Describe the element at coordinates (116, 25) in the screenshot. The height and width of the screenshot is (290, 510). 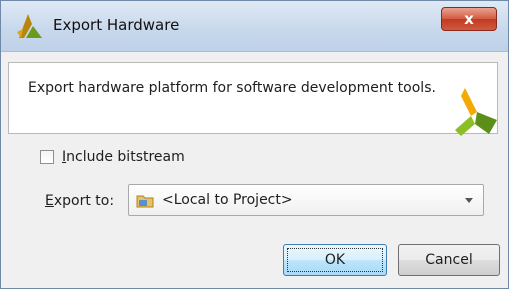
I see `window-title: Export Hardware` at that location.